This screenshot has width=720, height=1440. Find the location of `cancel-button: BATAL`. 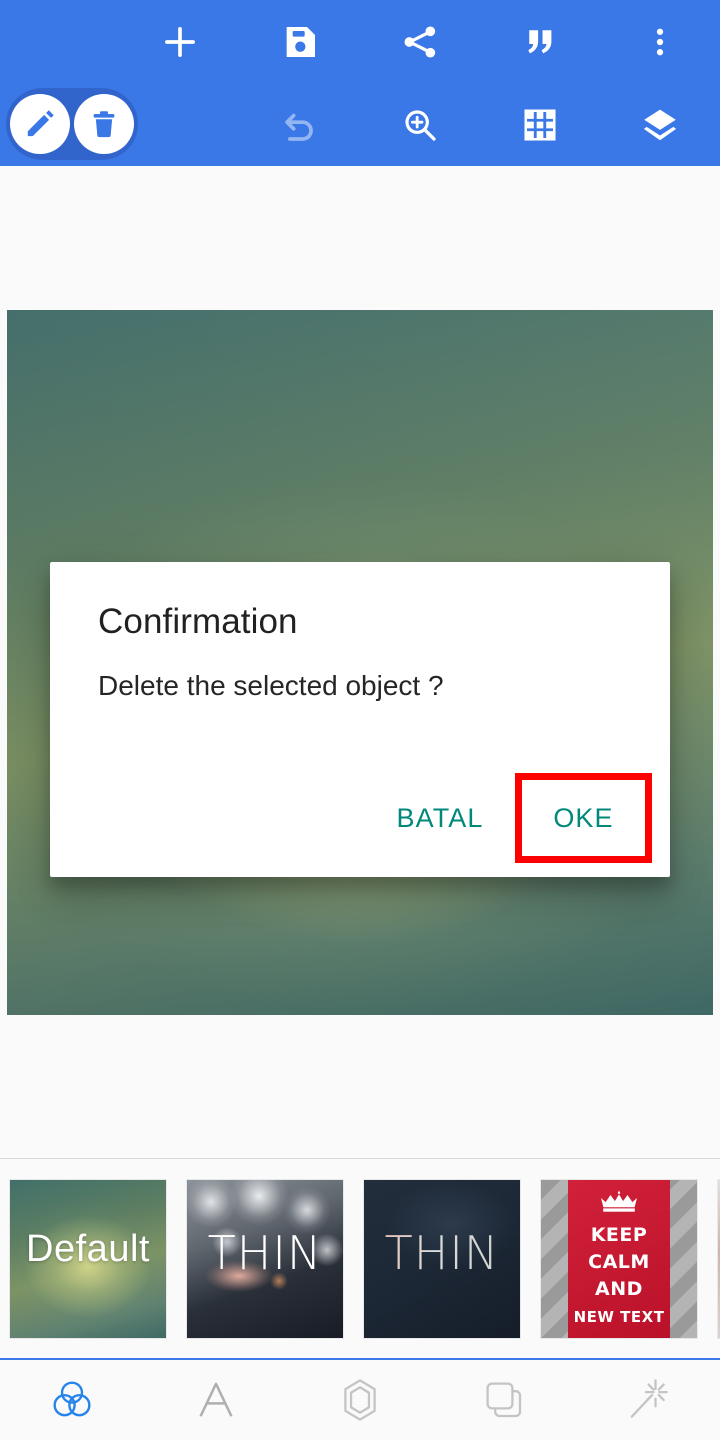

cancel-button: BATAL is located at coordinates (440, 818).